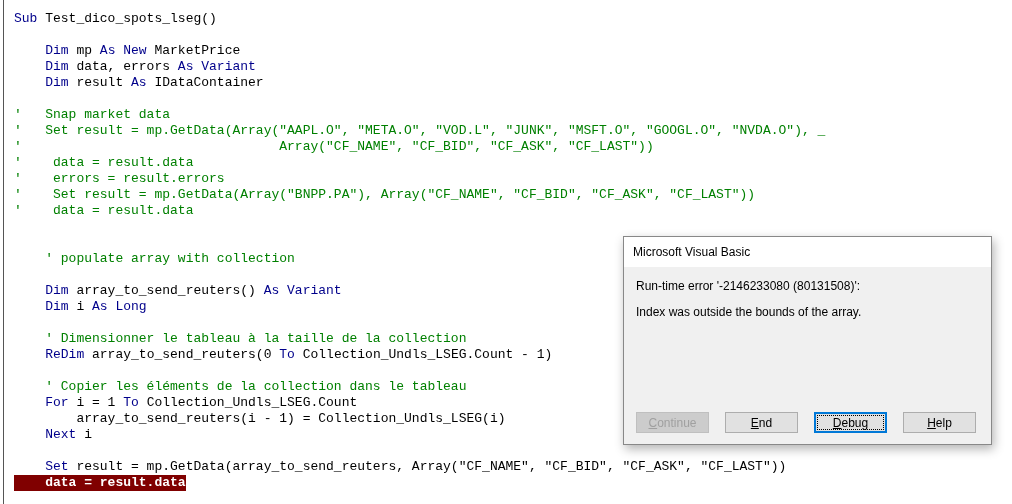 The height and width of the screenshot is (504, 1012). Describe the element at coordinates (115, 19) in the screenshot. I see `code-line: Sub Test_dico_spots_lseg()` at that location.